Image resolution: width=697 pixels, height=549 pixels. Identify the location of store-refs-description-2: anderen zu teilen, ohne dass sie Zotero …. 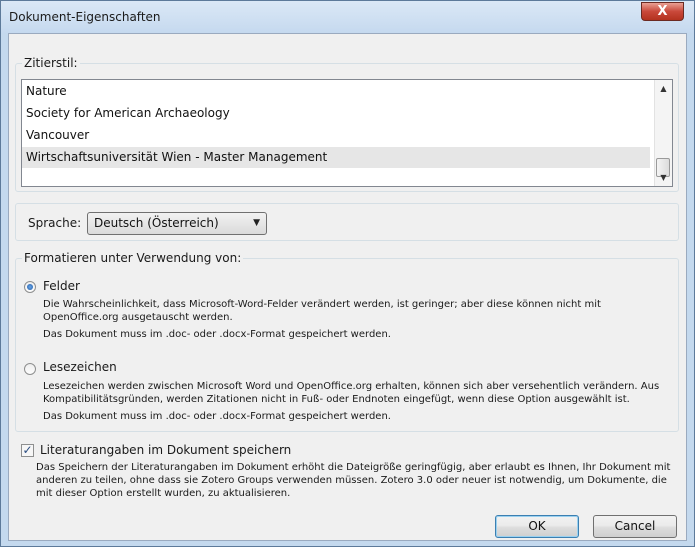
(351, 480).